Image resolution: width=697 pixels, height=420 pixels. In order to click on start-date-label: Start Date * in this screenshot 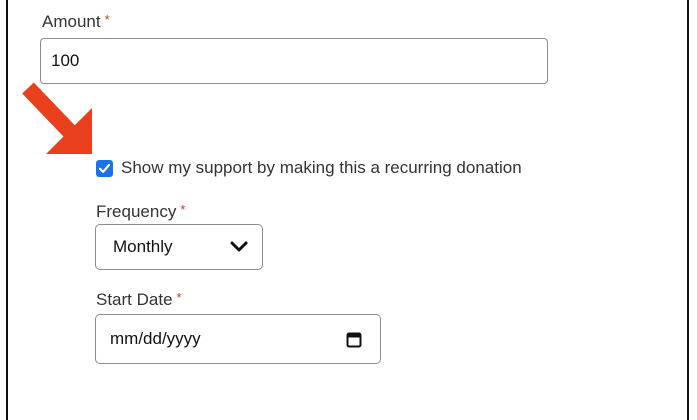, I will do `click(139, 300)`.